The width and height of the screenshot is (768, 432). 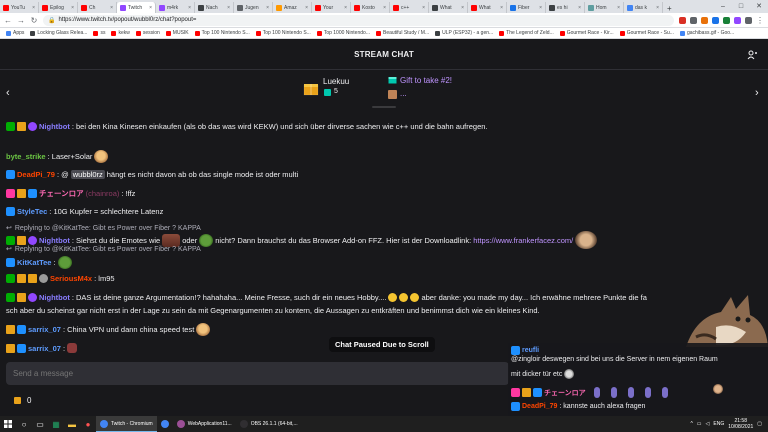 I want to click on browser-tab: m4rk ×, so click(x=175, y=7).